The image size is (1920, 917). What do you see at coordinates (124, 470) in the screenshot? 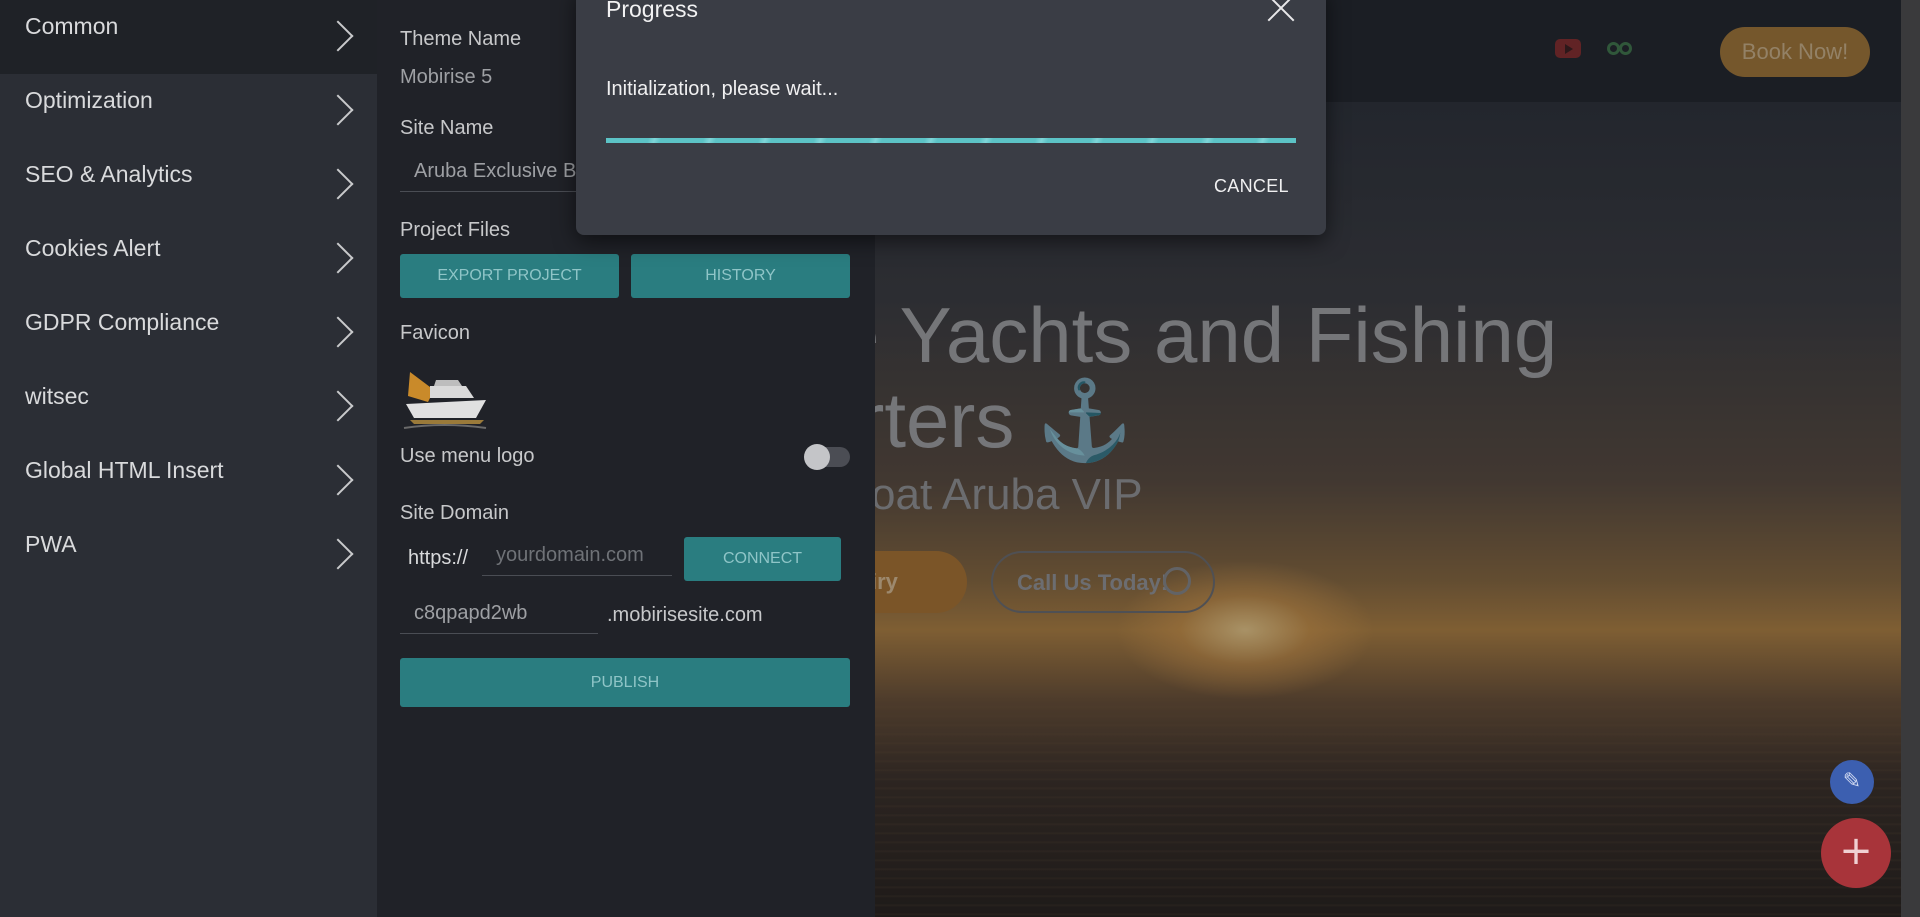
I see `nav-item-label: Global HTML Insert` at bounding box center [124, 470].